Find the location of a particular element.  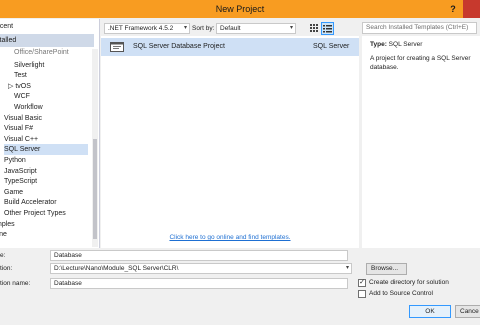

help-button: ? is located at coordinates (453, 9).